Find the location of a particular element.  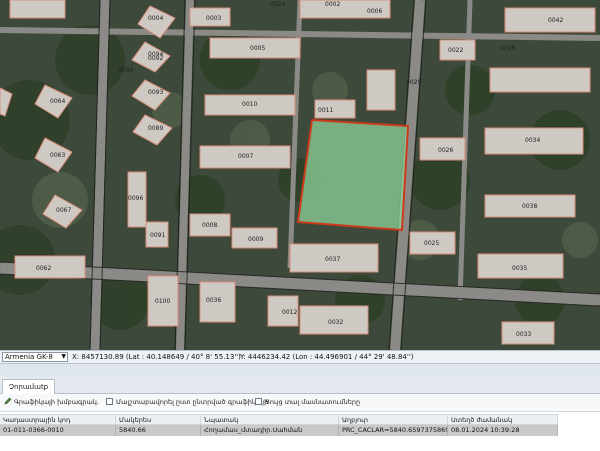

parcel-label: 0004 is located at coordinates (155, 18).